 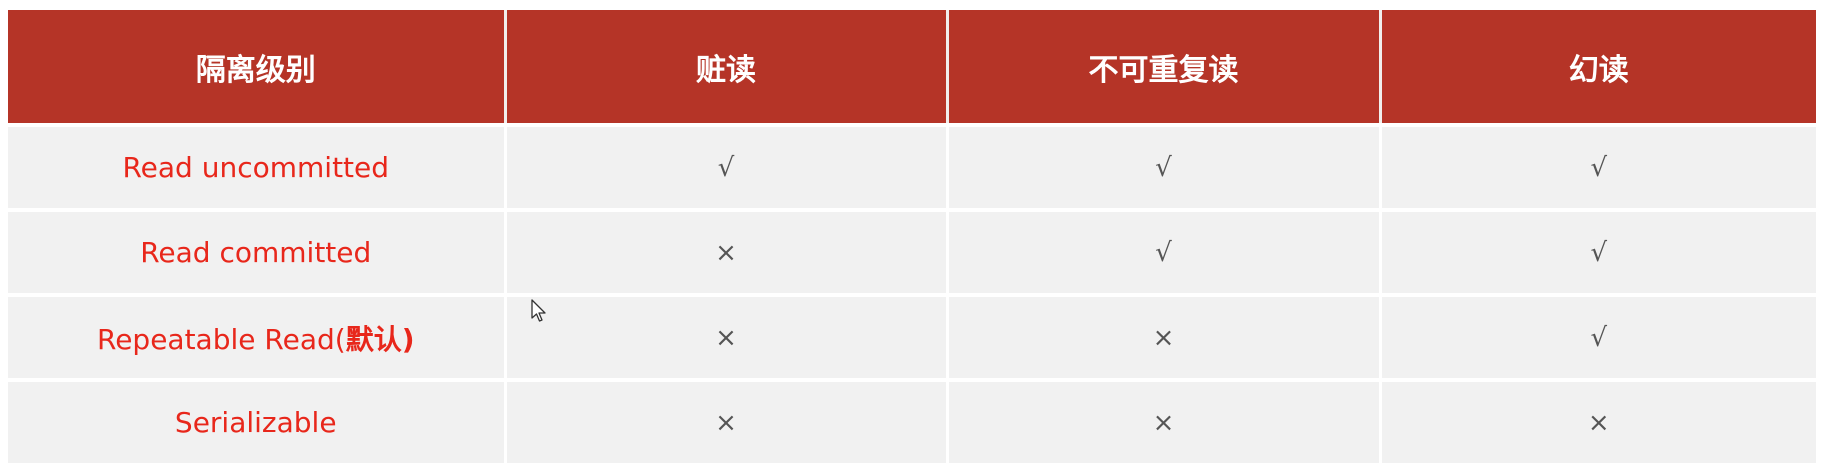 I want to click on level-name: Read uncommitted, so click(x=256, y=167).